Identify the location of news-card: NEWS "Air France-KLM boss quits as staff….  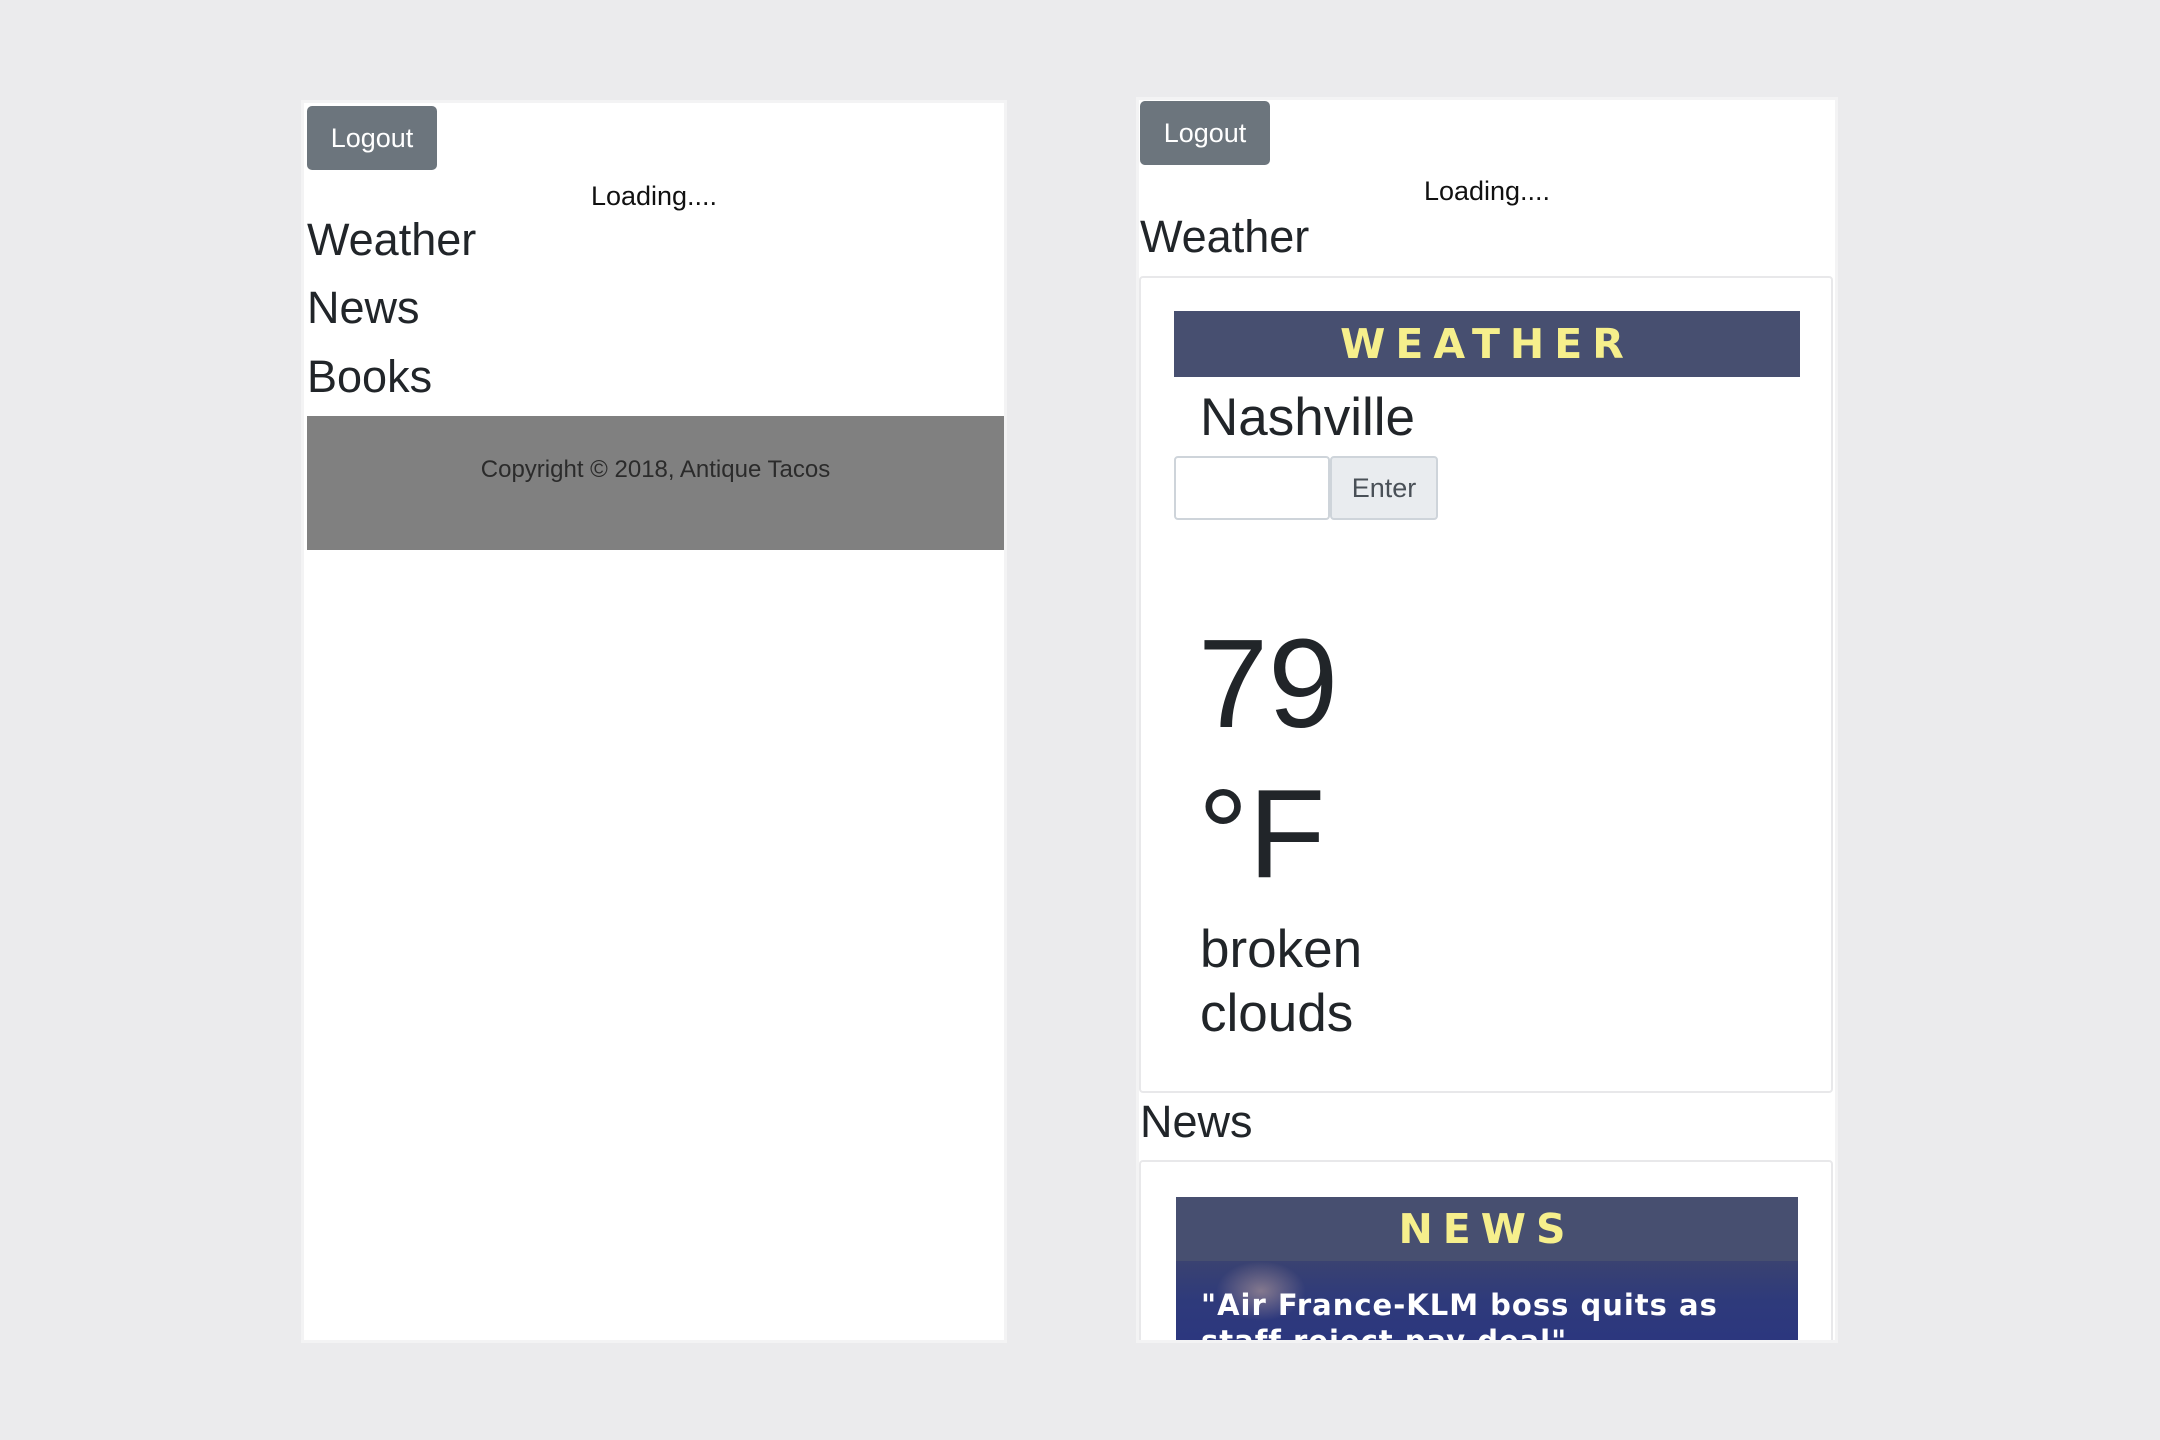
(1486, 1250).